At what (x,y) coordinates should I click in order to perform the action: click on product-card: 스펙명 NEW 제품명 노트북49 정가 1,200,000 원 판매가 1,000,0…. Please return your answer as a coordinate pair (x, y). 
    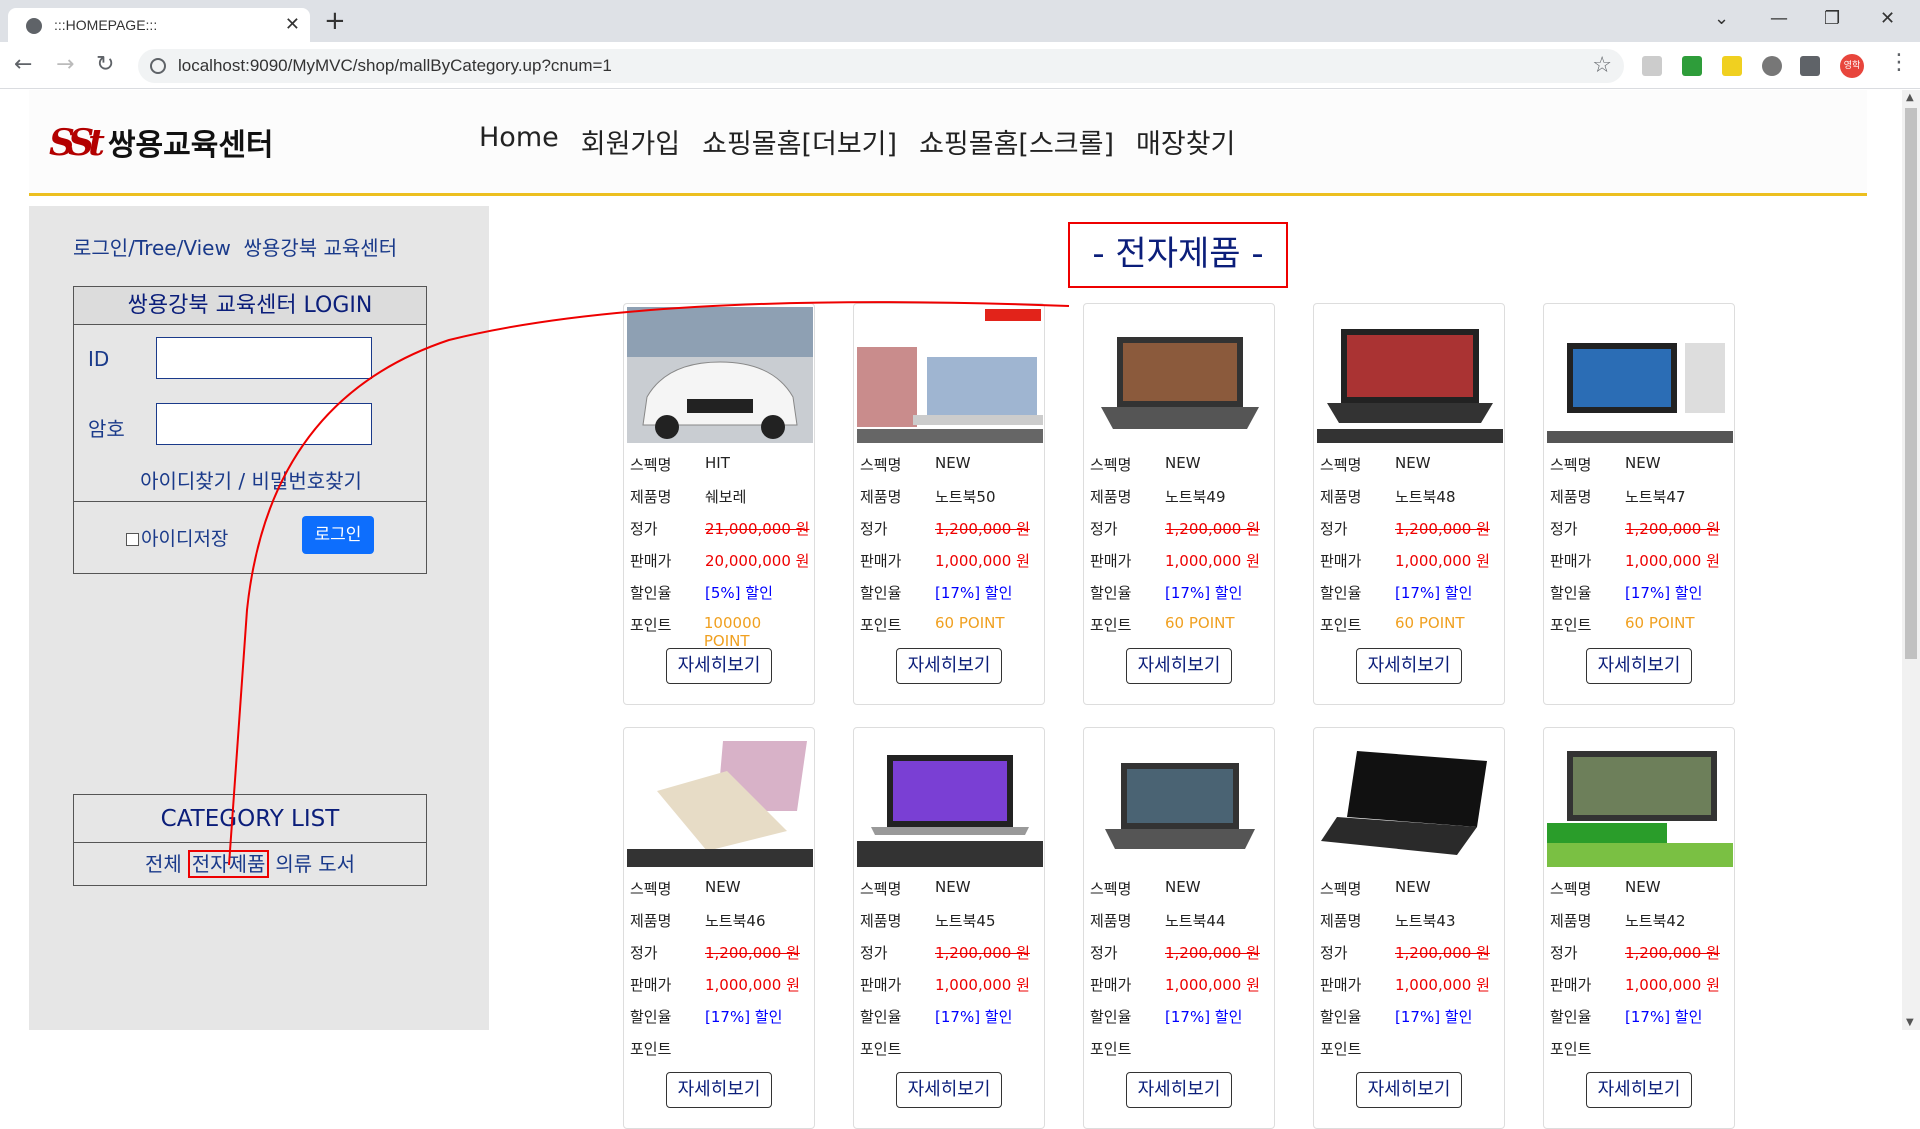
    Looking at the image, I should click on (1179, 504).